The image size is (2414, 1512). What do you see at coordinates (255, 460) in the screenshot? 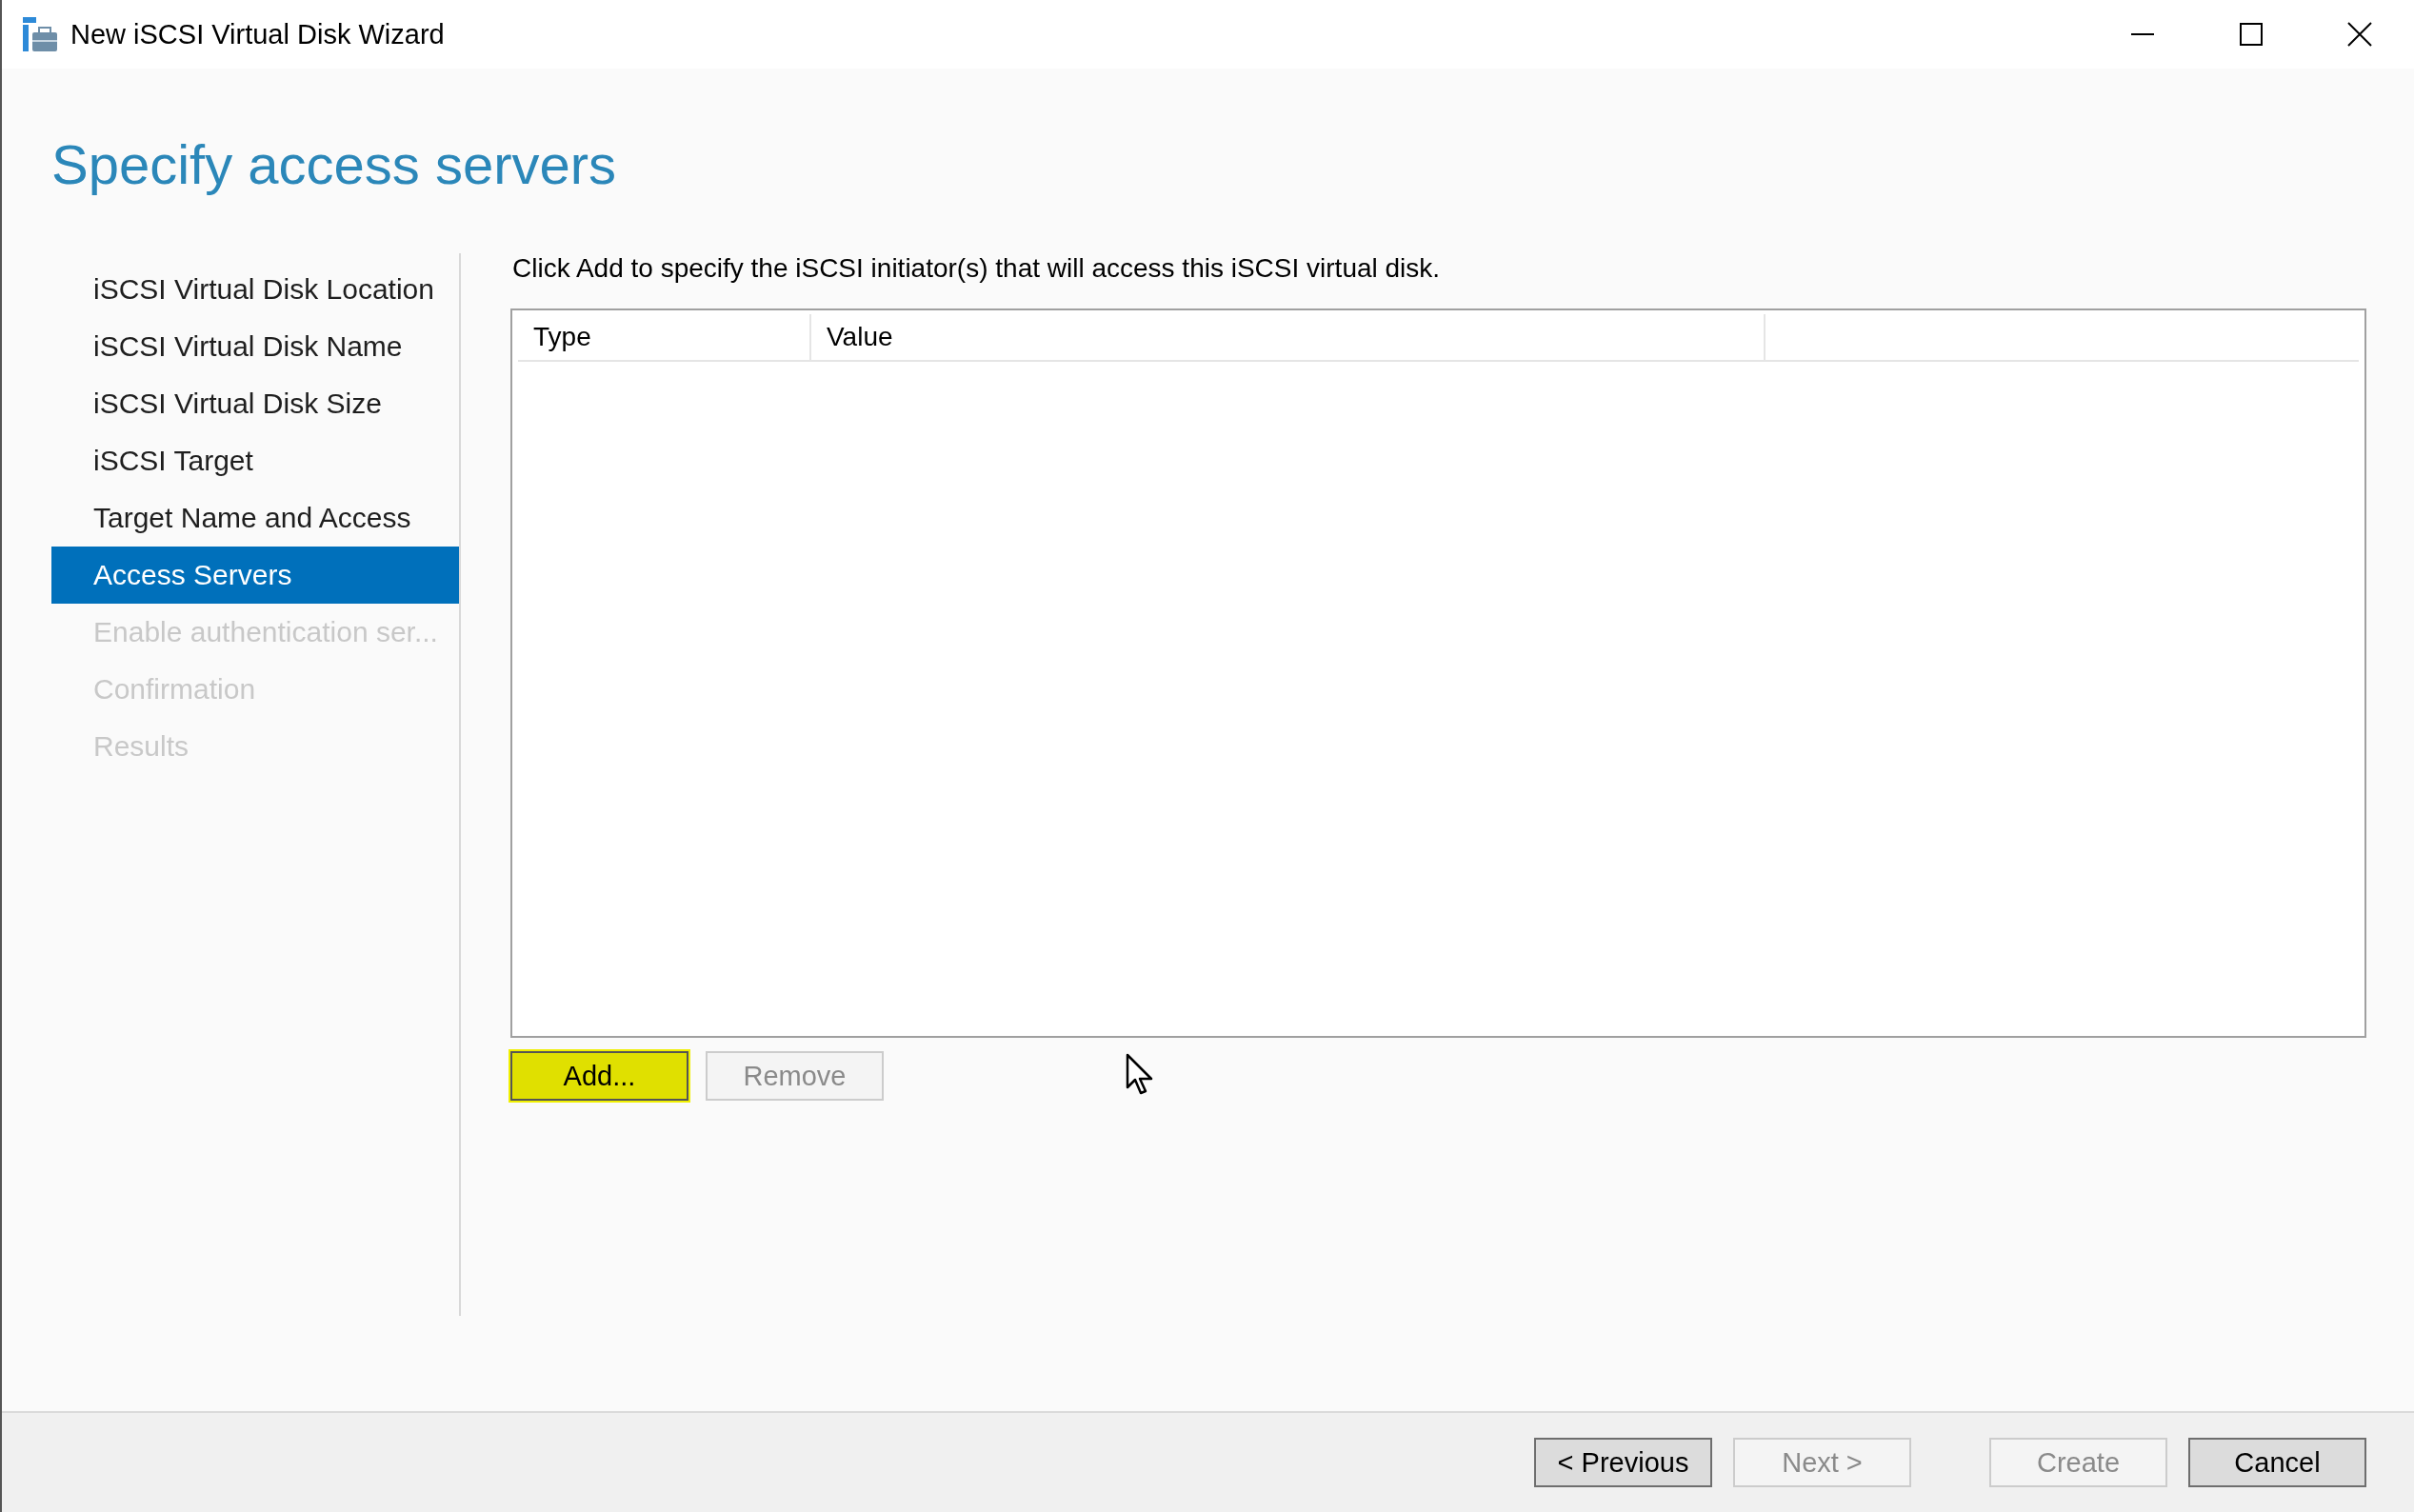
I see `wizard-step: iSCSI Target` at bounding box center [255, 460].